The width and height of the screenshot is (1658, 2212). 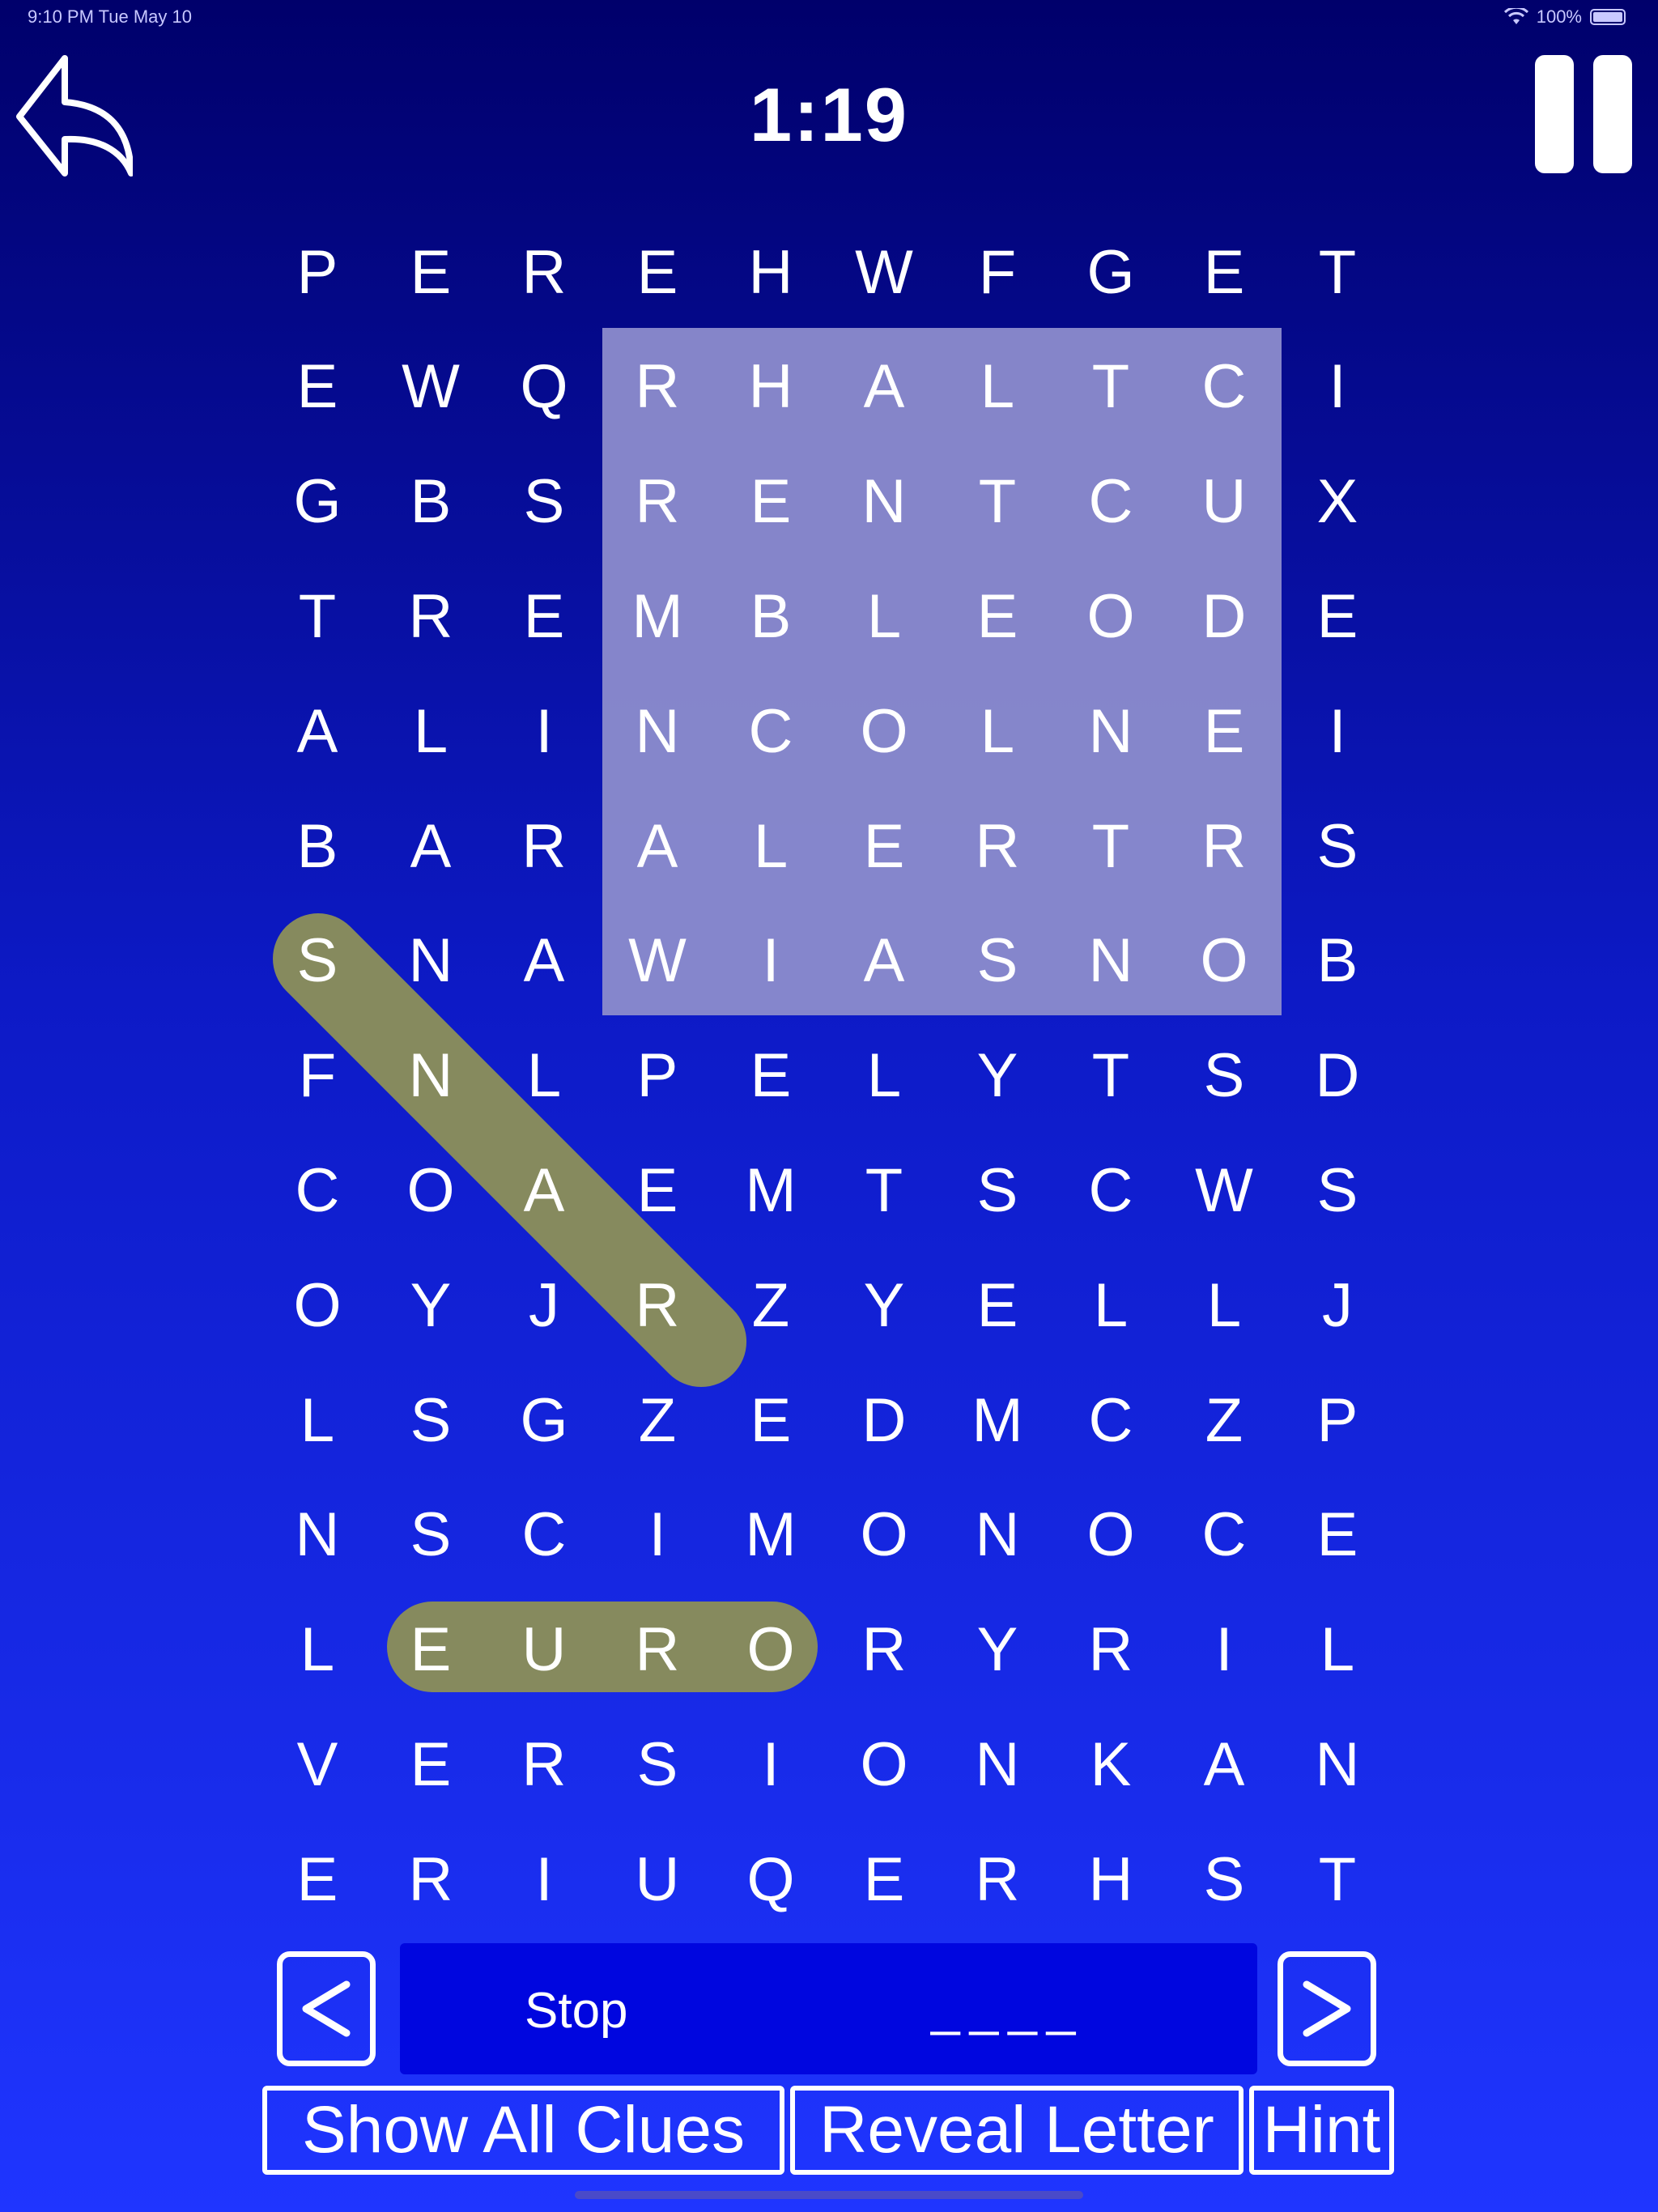 What do you see at coordinates (523, 2131) in the screenshot?
I see `show-all-clues-button: Show All Clues` at bounding box center [523, 2131].